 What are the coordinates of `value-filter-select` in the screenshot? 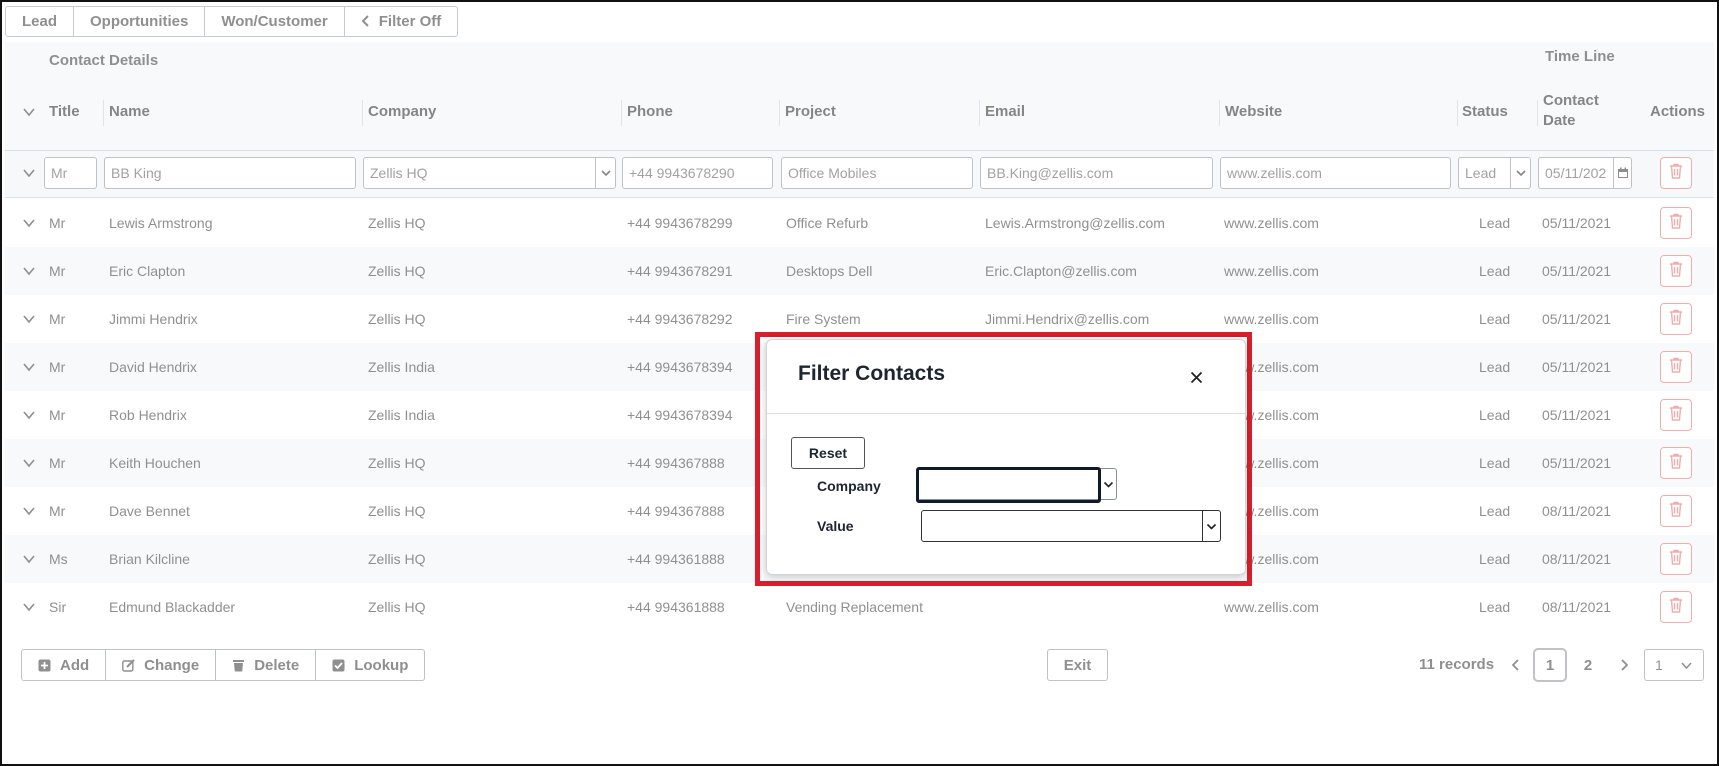 It's located at (1071, 526).